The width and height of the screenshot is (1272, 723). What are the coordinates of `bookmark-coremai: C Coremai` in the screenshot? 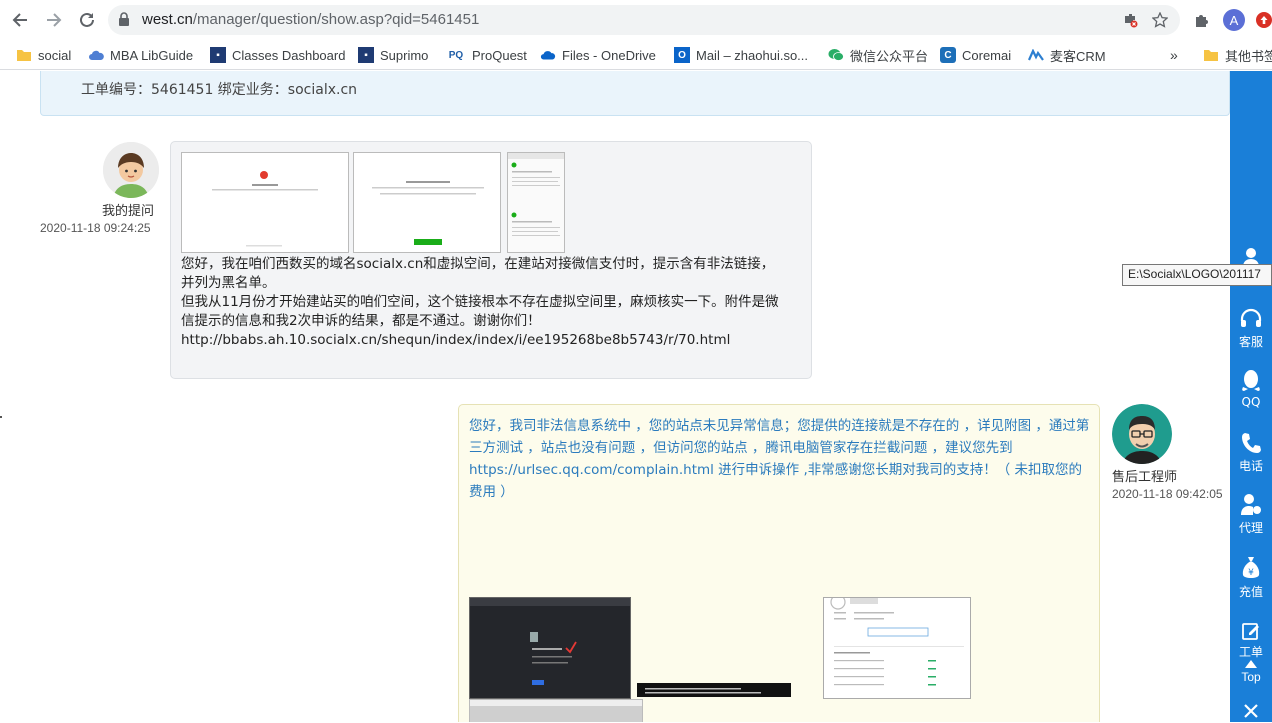 It's located at (975, 55).